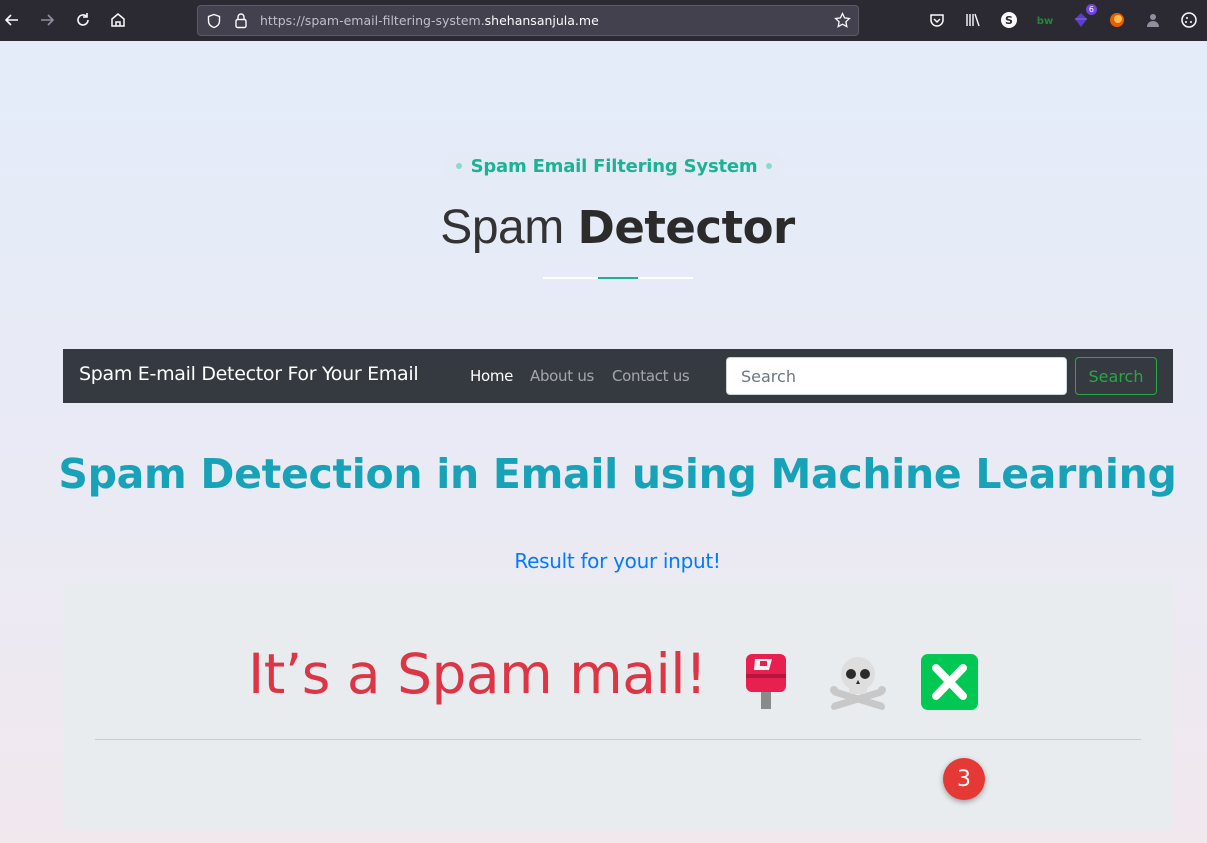 This screenshot has height=843, width=1207. Describe the element at coordinates (372, 20) in the screenshot. I see `url-prefix: https://spam-email-filtering-system.` at that location.